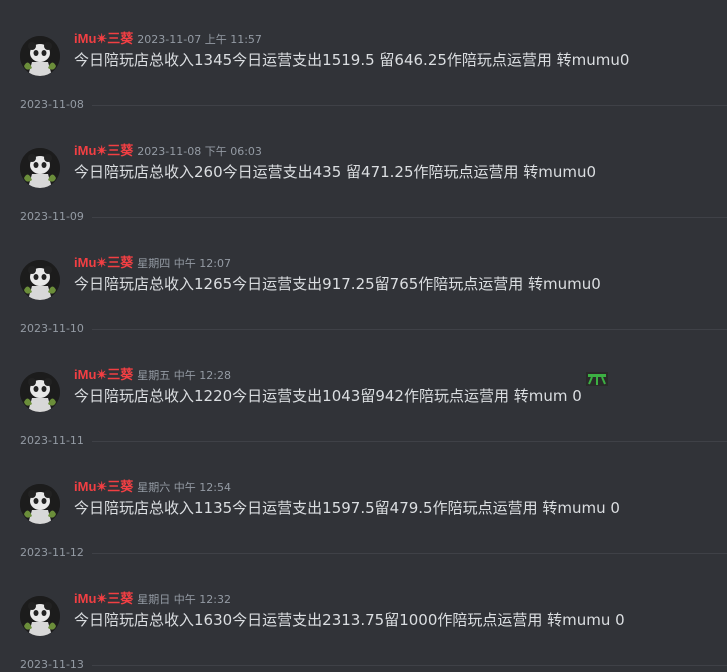 Image resolution: width=727 pixels, height=672 pixels. Describe the element at coordinates (184, 487) in the screenshot. I see `message-timestamp: 星期六 中午 12:54` at that location.